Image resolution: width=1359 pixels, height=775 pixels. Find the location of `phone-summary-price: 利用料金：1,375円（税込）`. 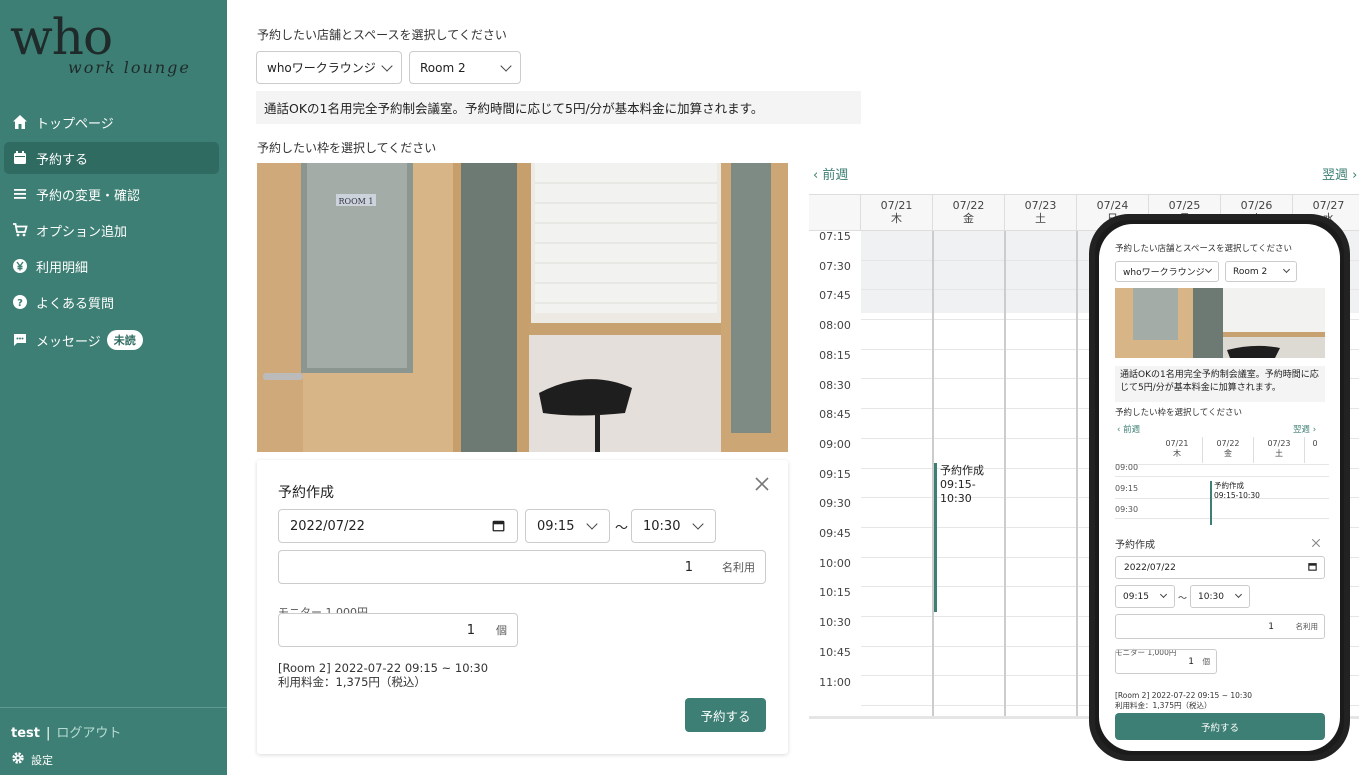

phone-summary-price: 利用料金：1,375円（税込） is located at coordinates (1163, 705).